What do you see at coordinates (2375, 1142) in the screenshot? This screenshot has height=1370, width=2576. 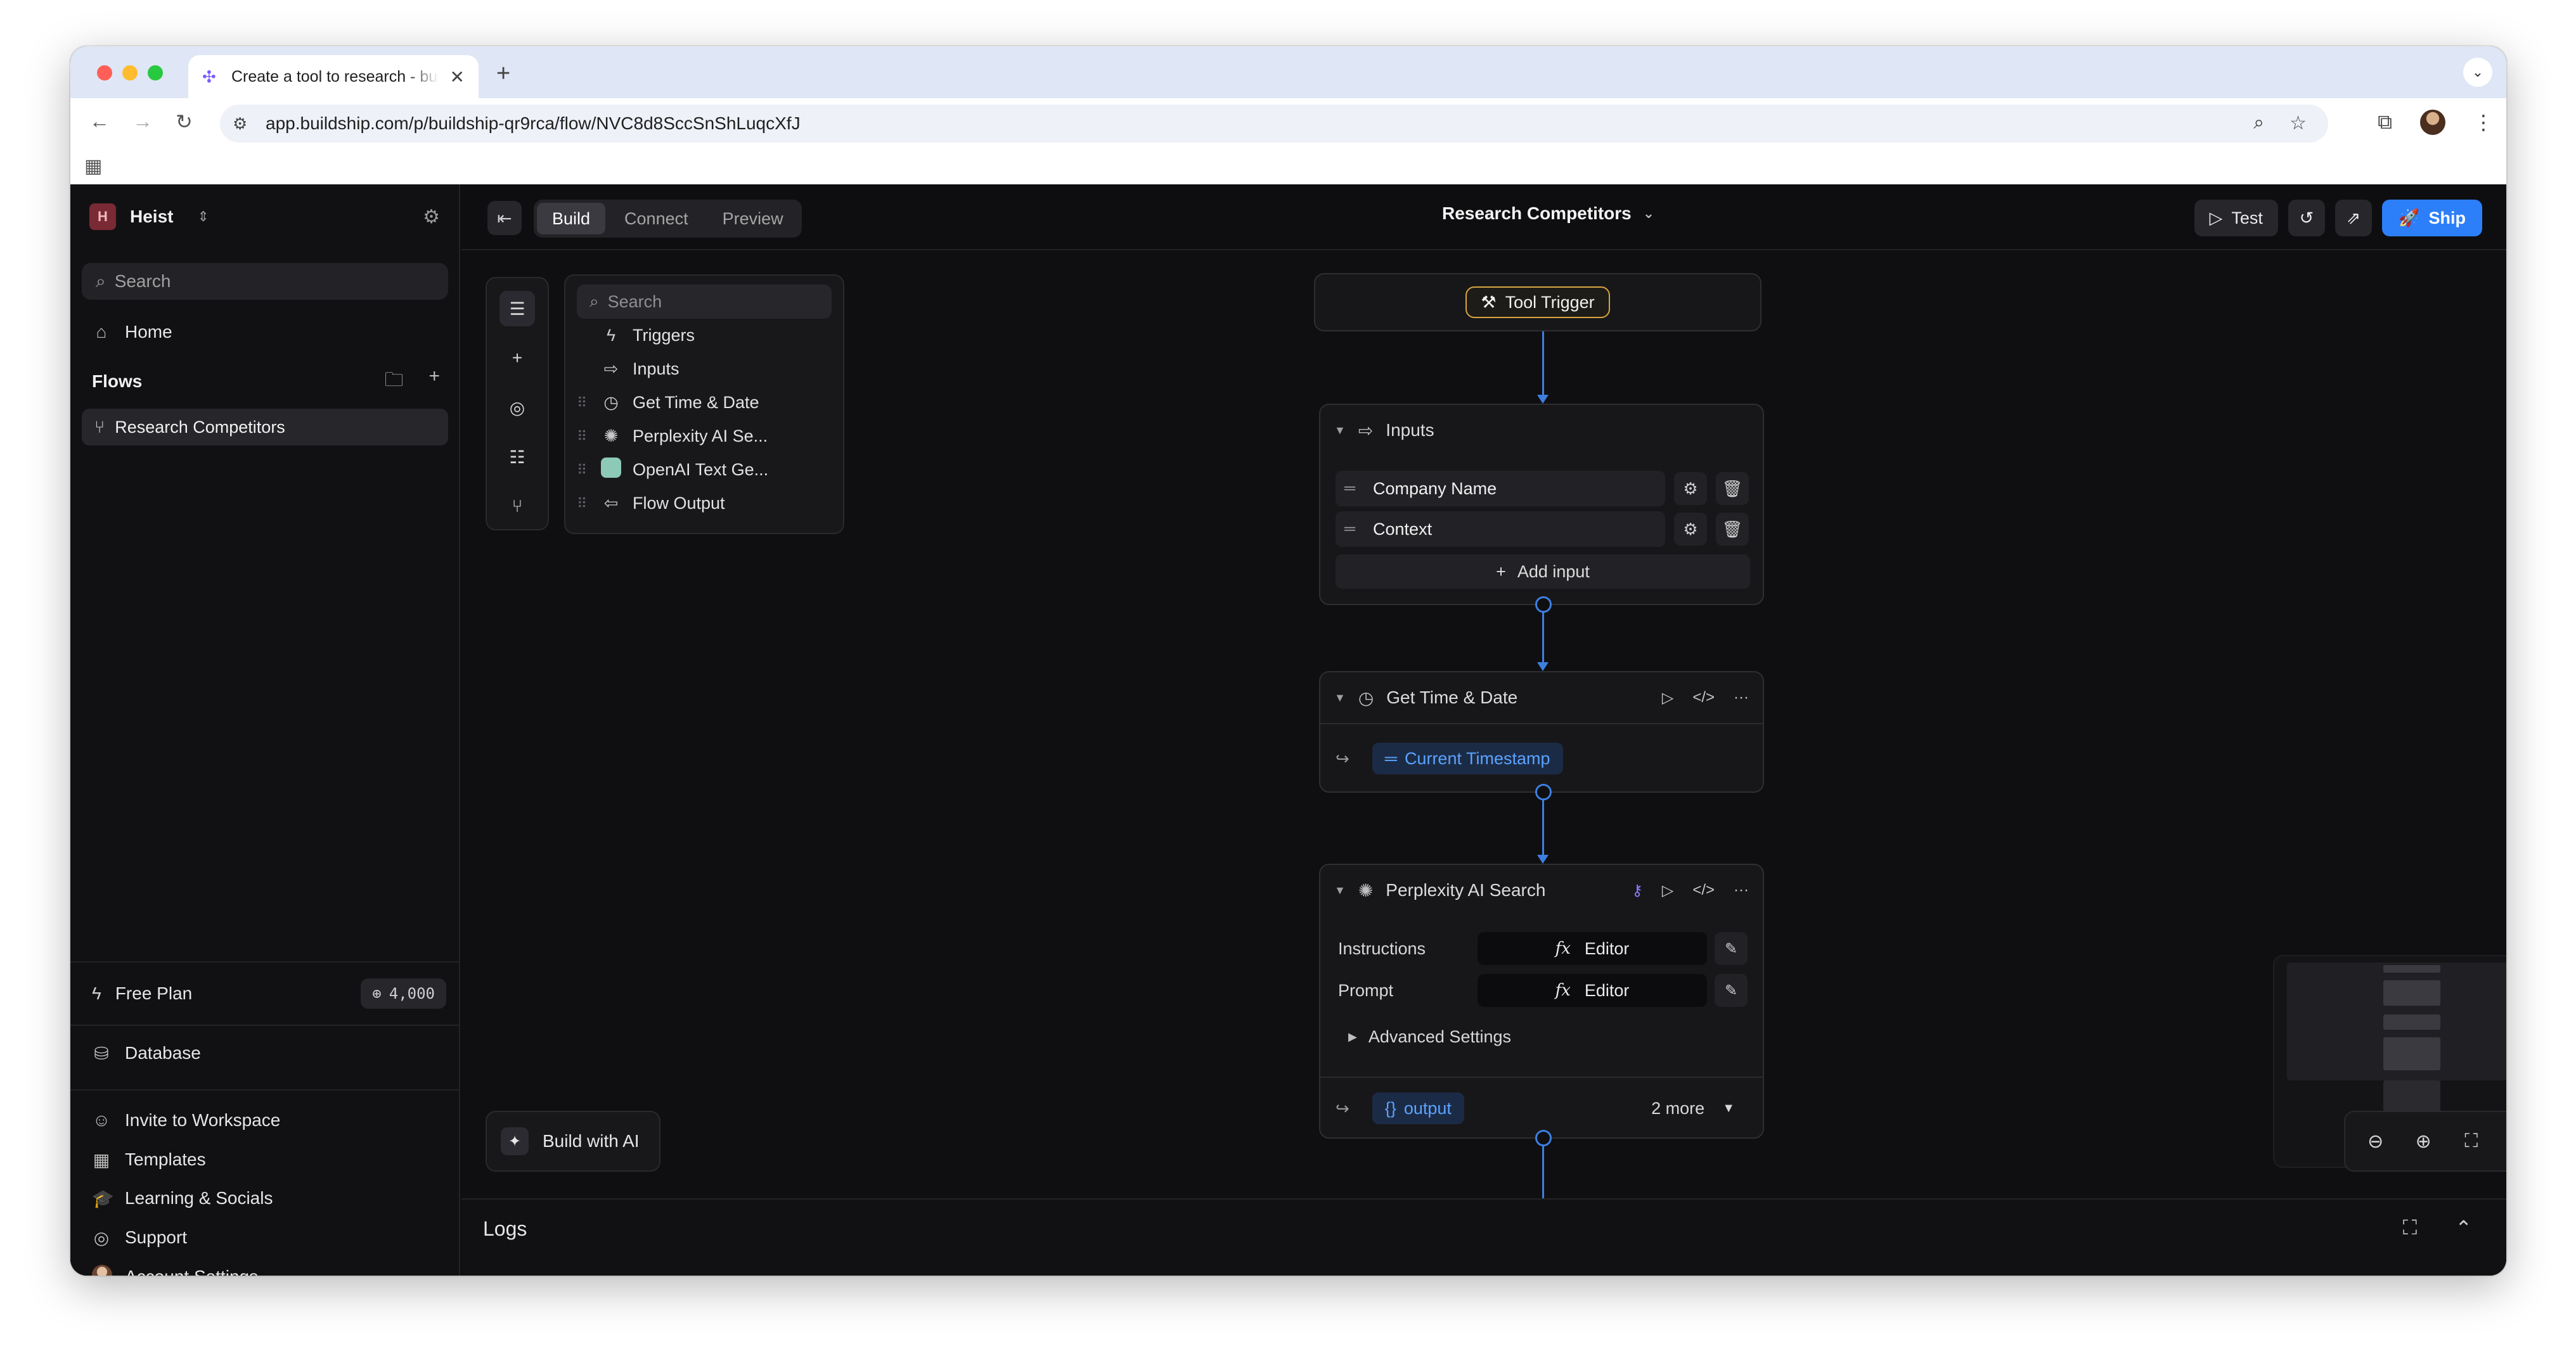 I see `zoom-out-icon: ⊖` at bounding box center [2375, 1142].